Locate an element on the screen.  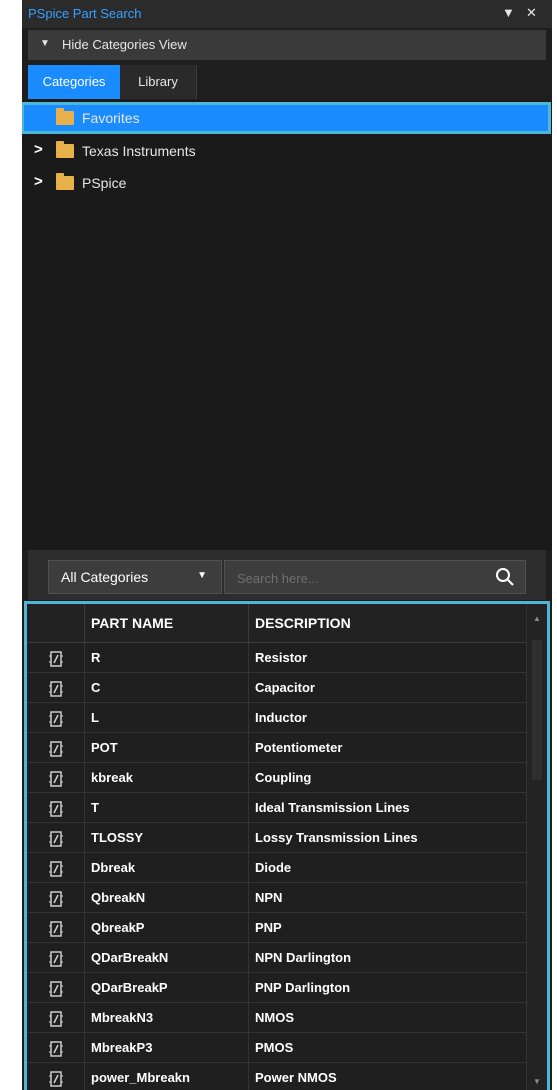
description-cell: NPN Darlington is located at coordinates (388, 957).